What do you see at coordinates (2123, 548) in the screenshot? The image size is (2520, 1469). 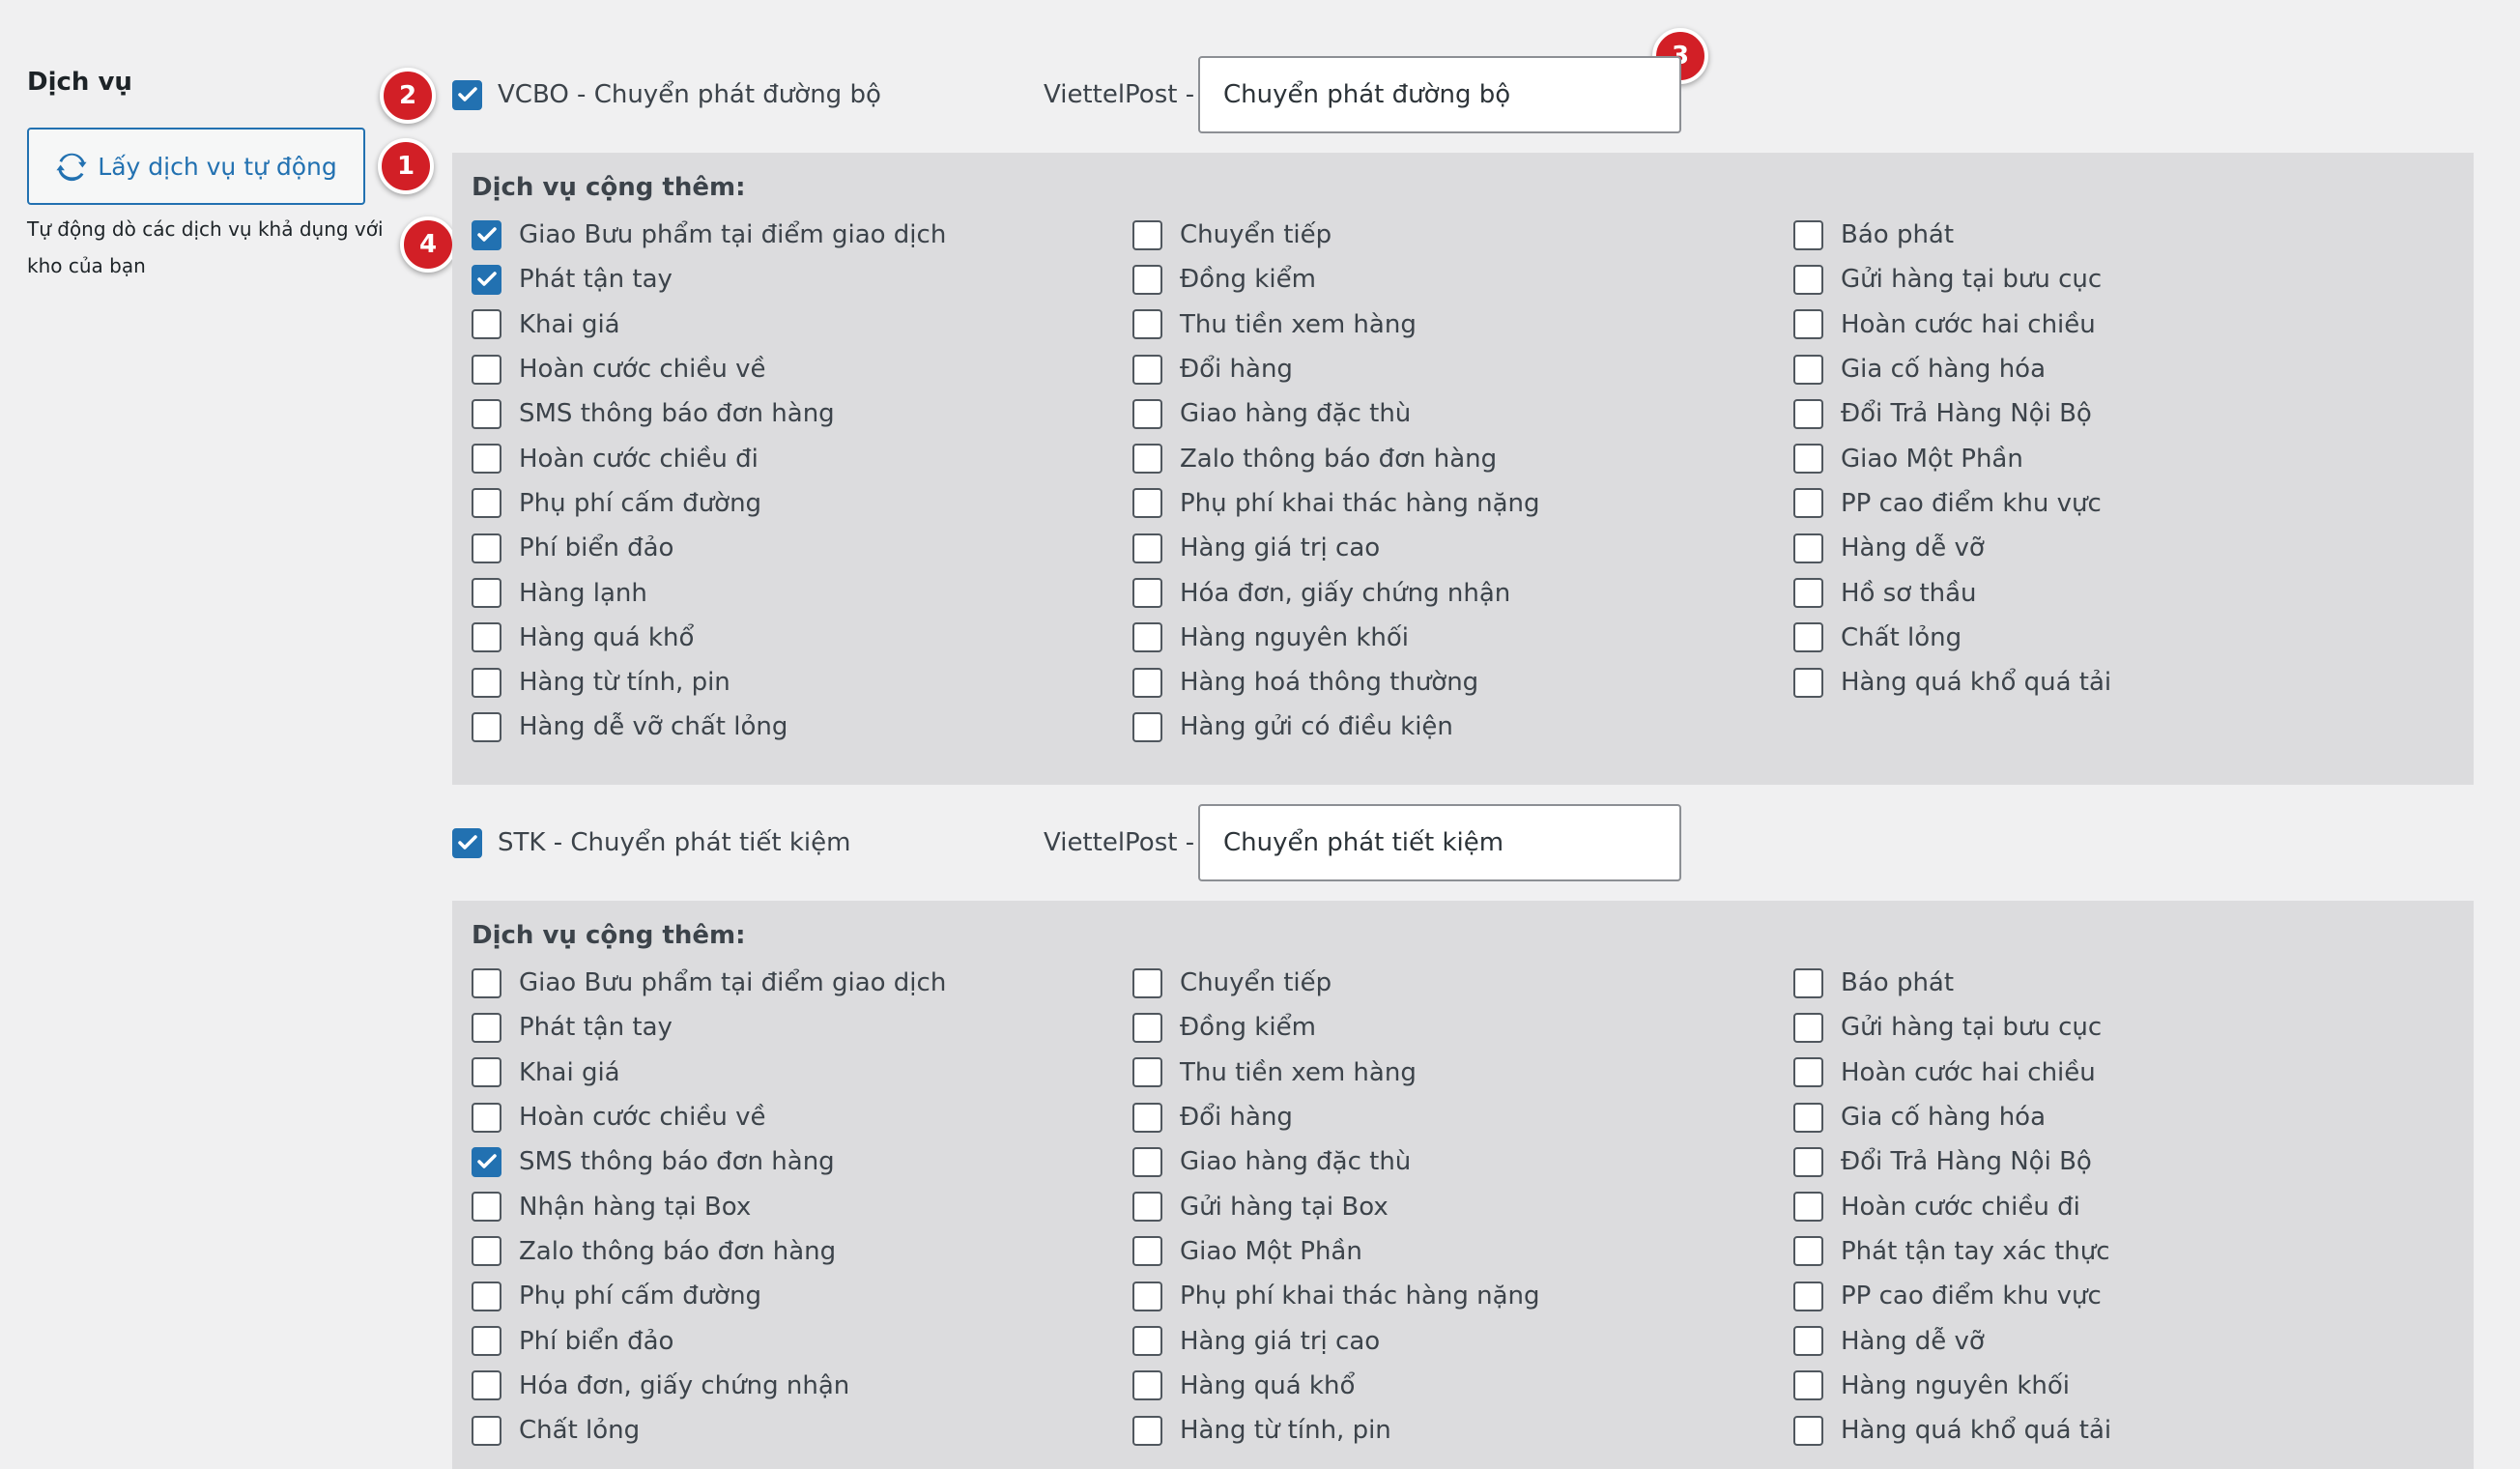 I see `addon-option: Hàng dễ vỡ` at bounding box center [2123, 548].